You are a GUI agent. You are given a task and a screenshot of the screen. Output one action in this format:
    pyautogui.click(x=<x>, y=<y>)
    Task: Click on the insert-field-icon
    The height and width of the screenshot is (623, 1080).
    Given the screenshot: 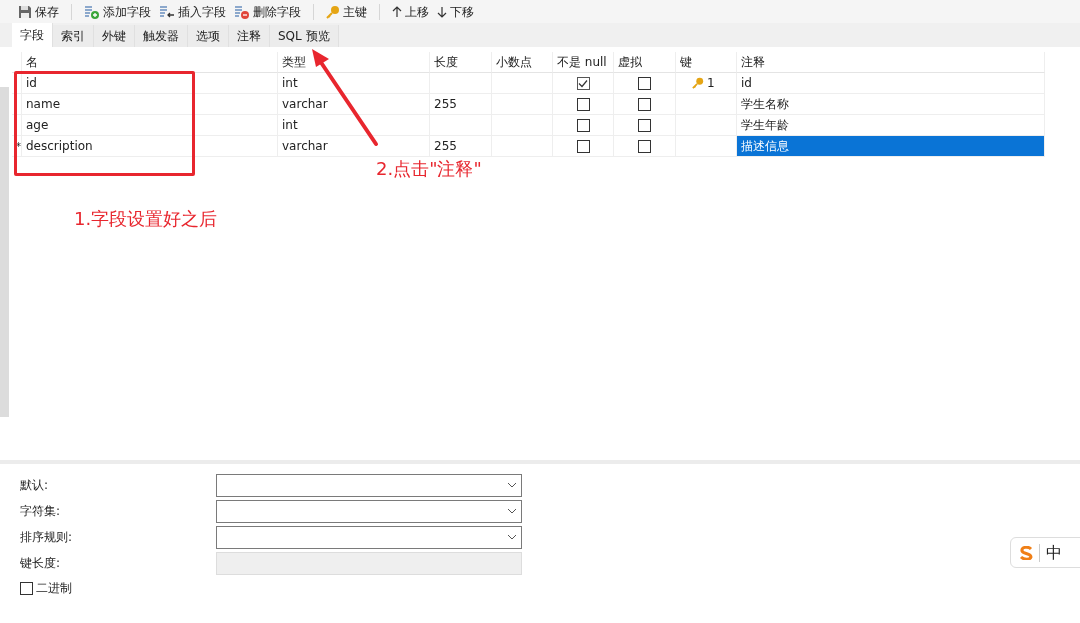 What is the action you would take?
    pyautogui.click(x=167, y=11)
    